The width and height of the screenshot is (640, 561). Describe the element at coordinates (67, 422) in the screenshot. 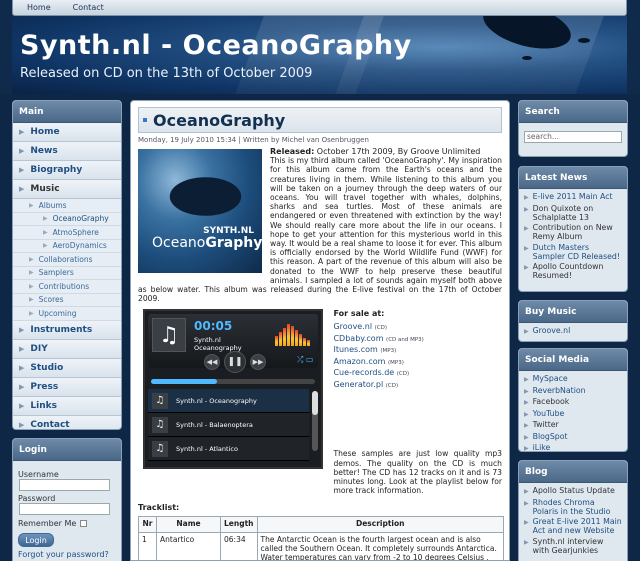

I see `menu-item-contact: ▶ Contact` at that location.